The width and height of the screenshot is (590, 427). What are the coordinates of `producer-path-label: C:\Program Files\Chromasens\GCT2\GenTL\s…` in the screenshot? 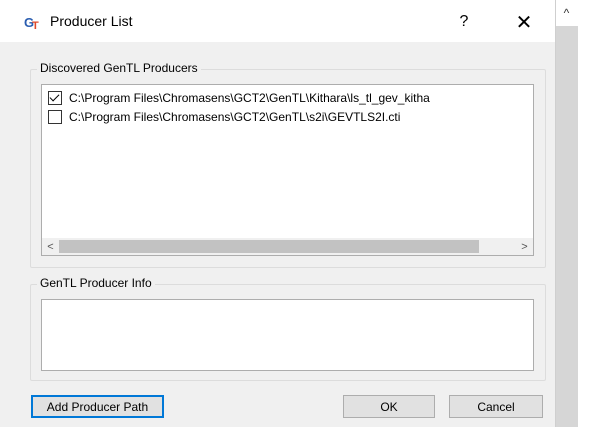 It's located at (235, 117).